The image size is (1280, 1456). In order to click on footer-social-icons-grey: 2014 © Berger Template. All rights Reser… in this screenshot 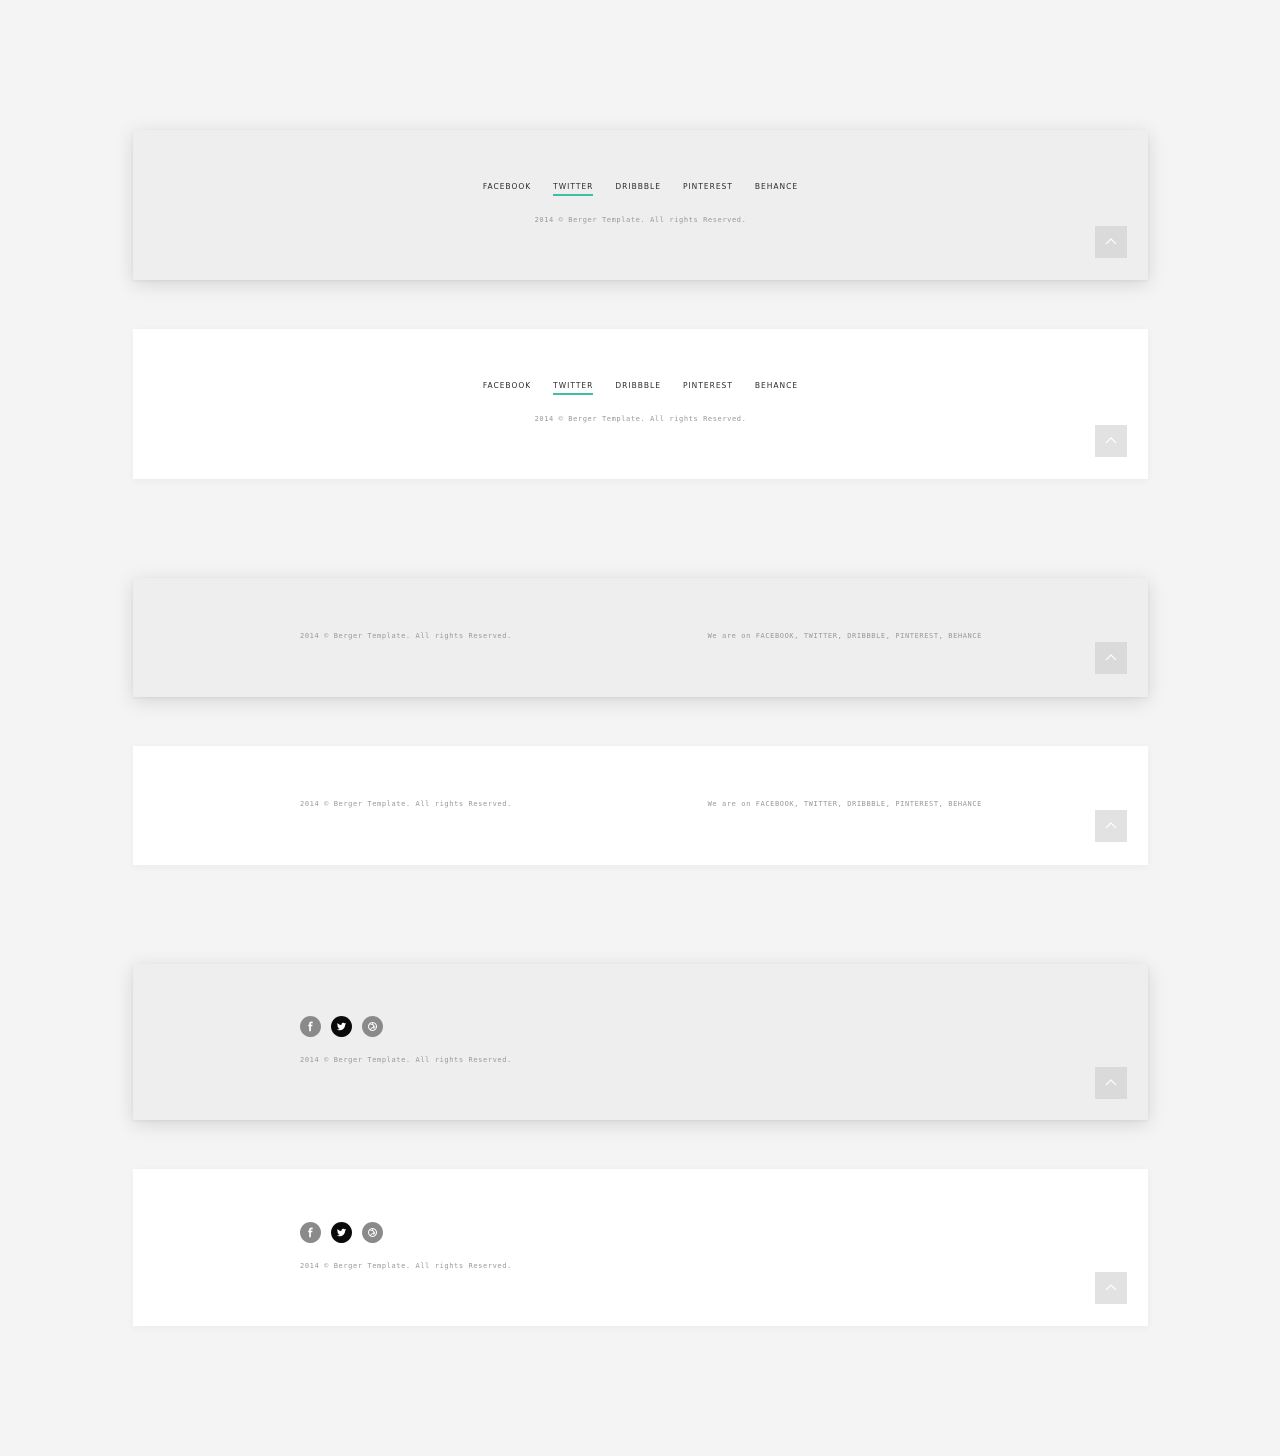, I will do `click(640, 1042)`.